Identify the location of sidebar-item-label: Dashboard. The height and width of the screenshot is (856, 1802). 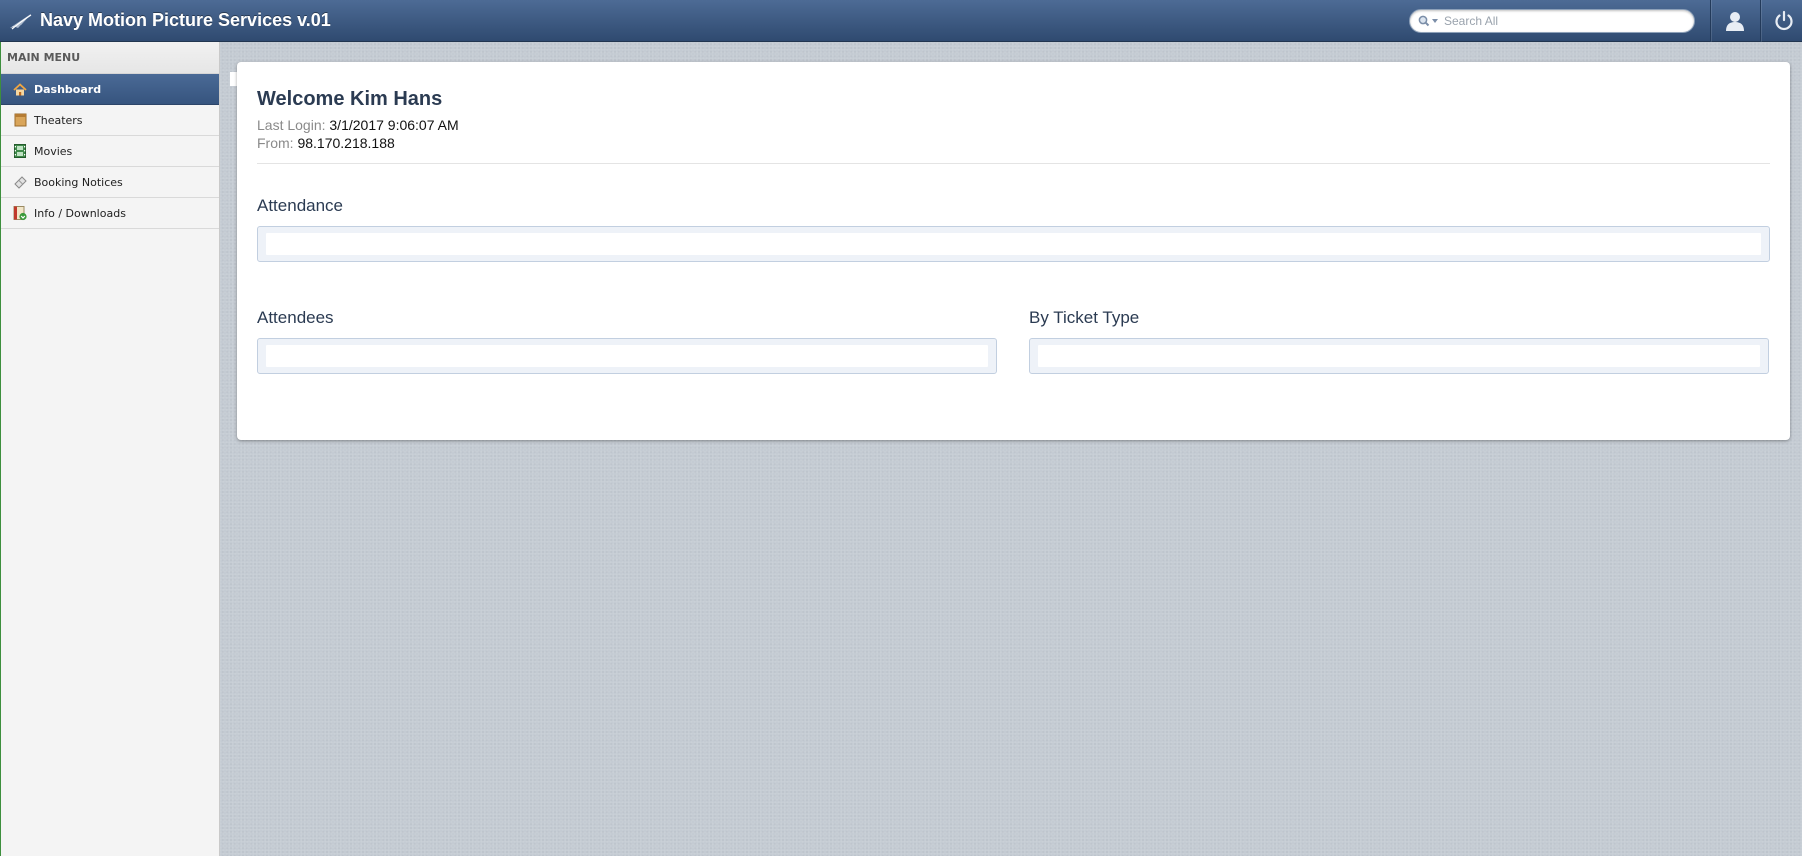
(68, 89).